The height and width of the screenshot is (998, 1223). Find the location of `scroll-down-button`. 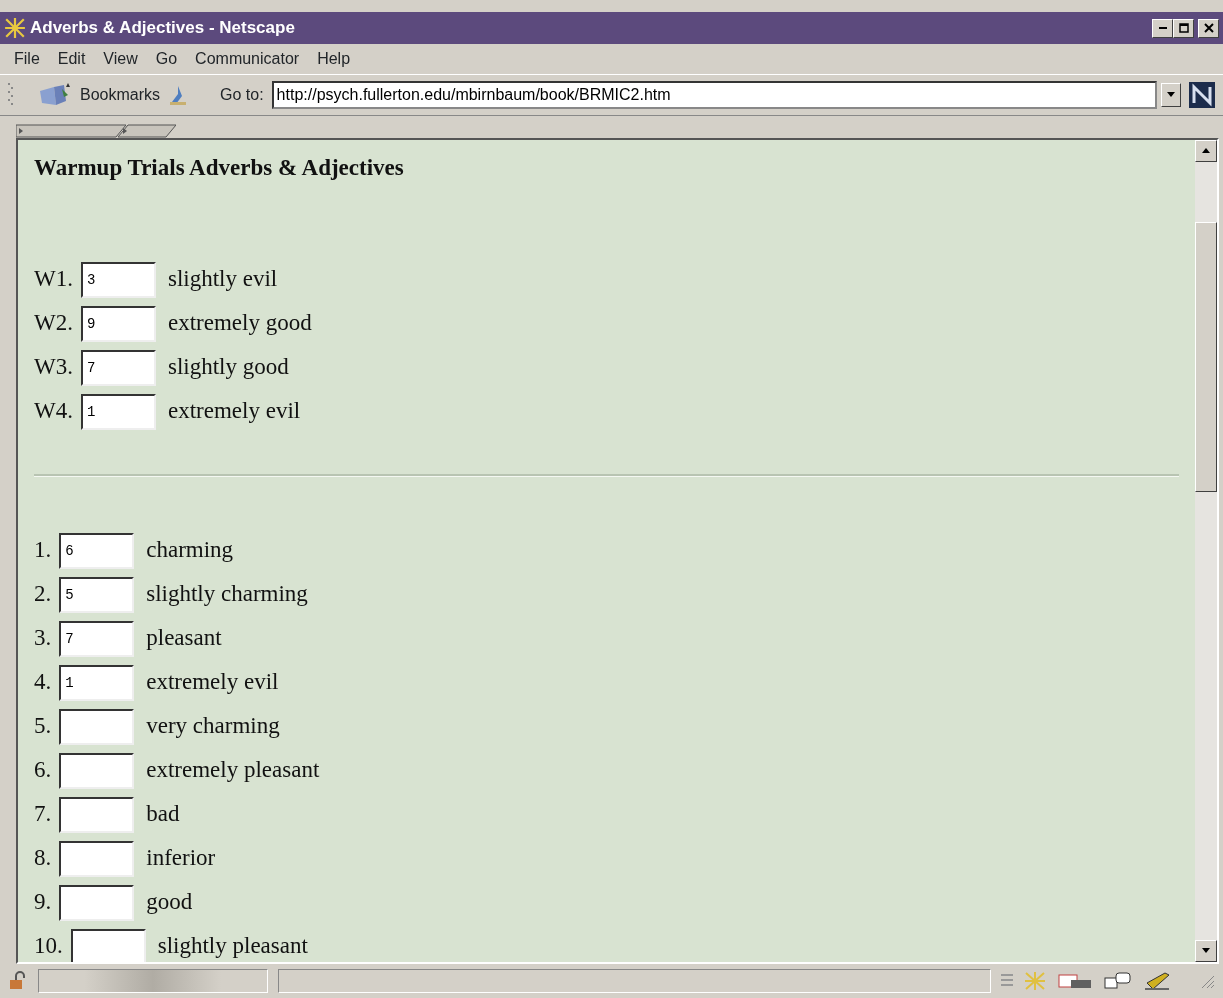

scroll-down-button is located at coordinates (1206, 951).